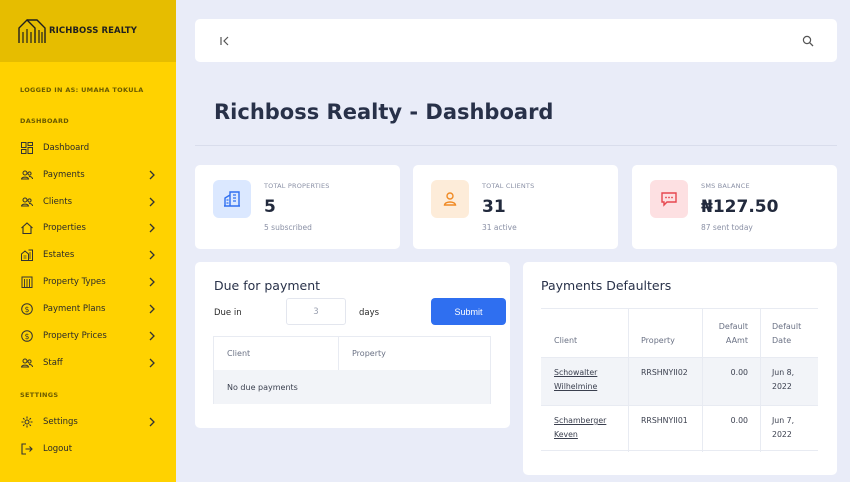 This screenshot has height=482, width=850. Describe the element at coordinates (494, 207) in the screenshot. I see `stat-value: 31` at that location.